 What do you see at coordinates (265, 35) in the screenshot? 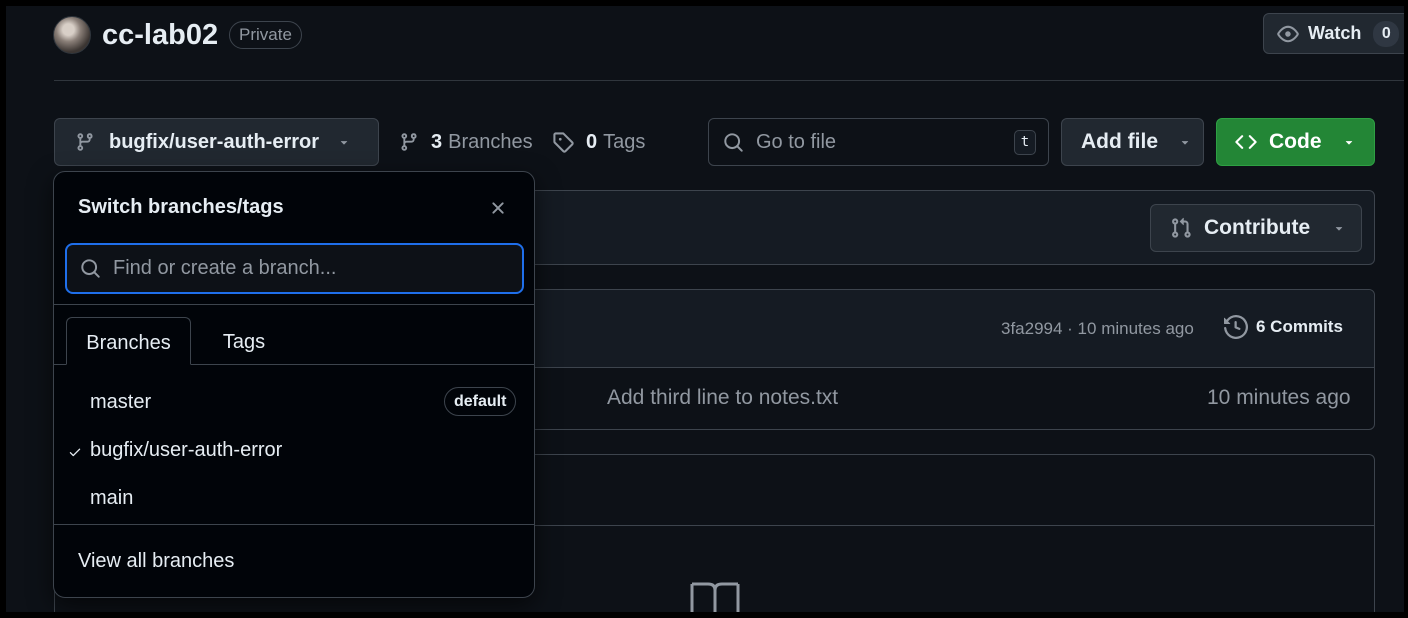
I see `visibility-badge: Private` at bounding box center [265, 35].